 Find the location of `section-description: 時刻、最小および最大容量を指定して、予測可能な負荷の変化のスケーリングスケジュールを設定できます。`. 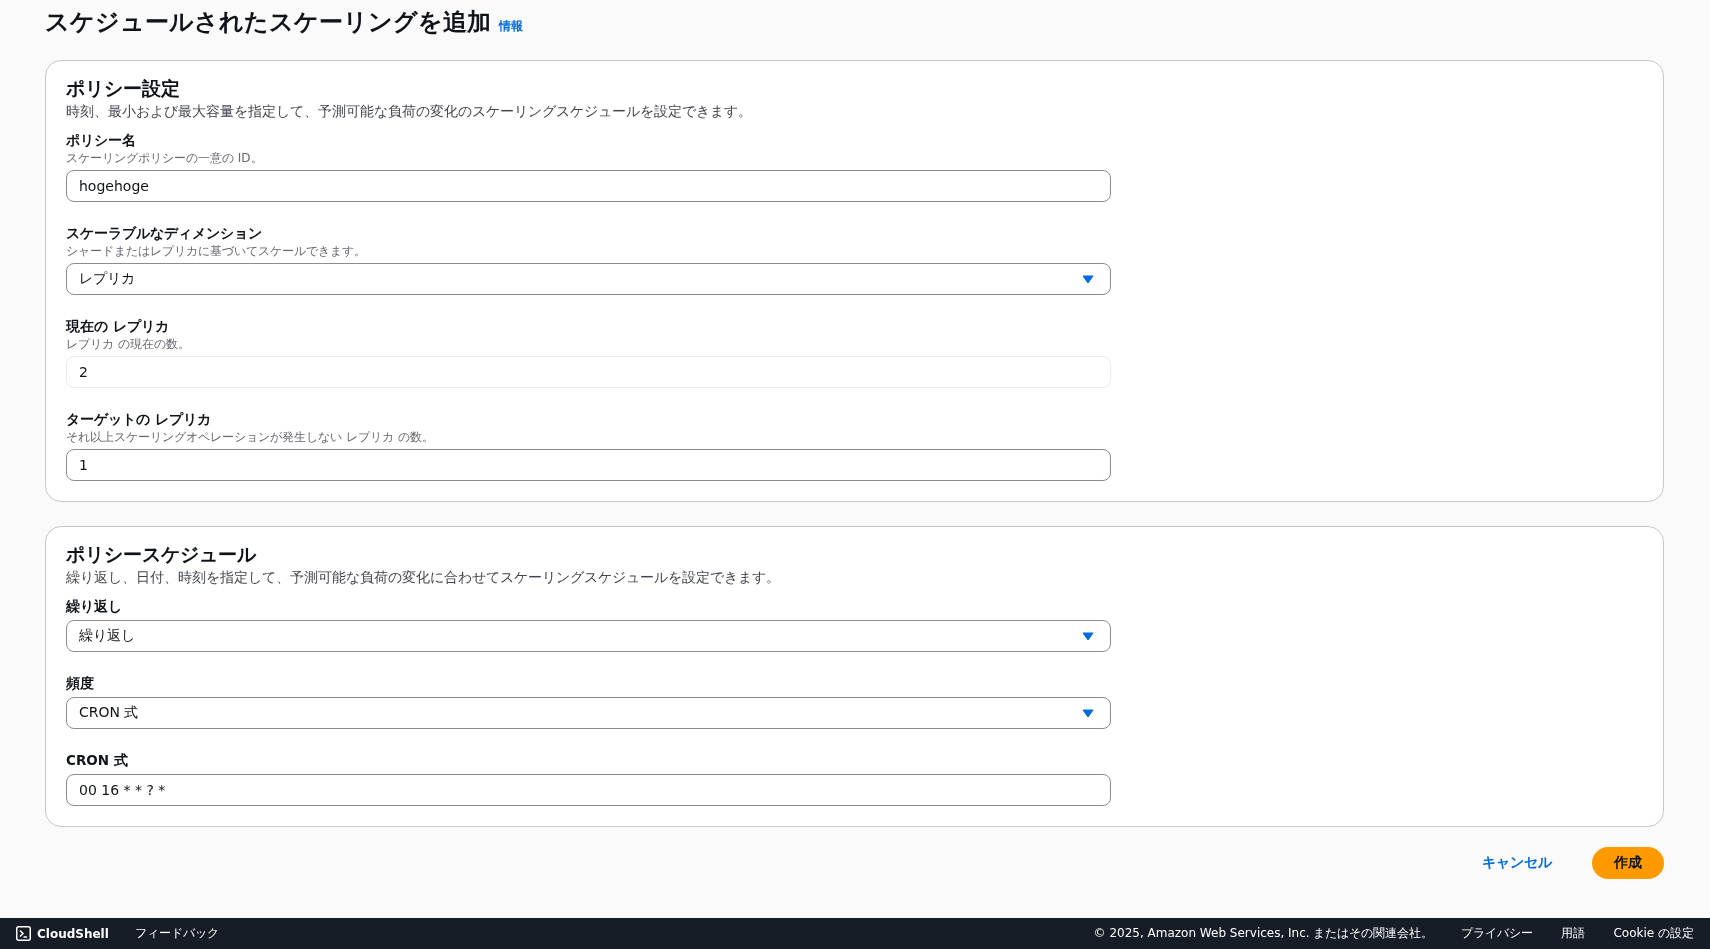

section-description: 時刻、最小および最大容量を指定して、予測可能な負荷の変化のスケーリングスケジュールを設定できます。 is located at coordinates (409, 111).